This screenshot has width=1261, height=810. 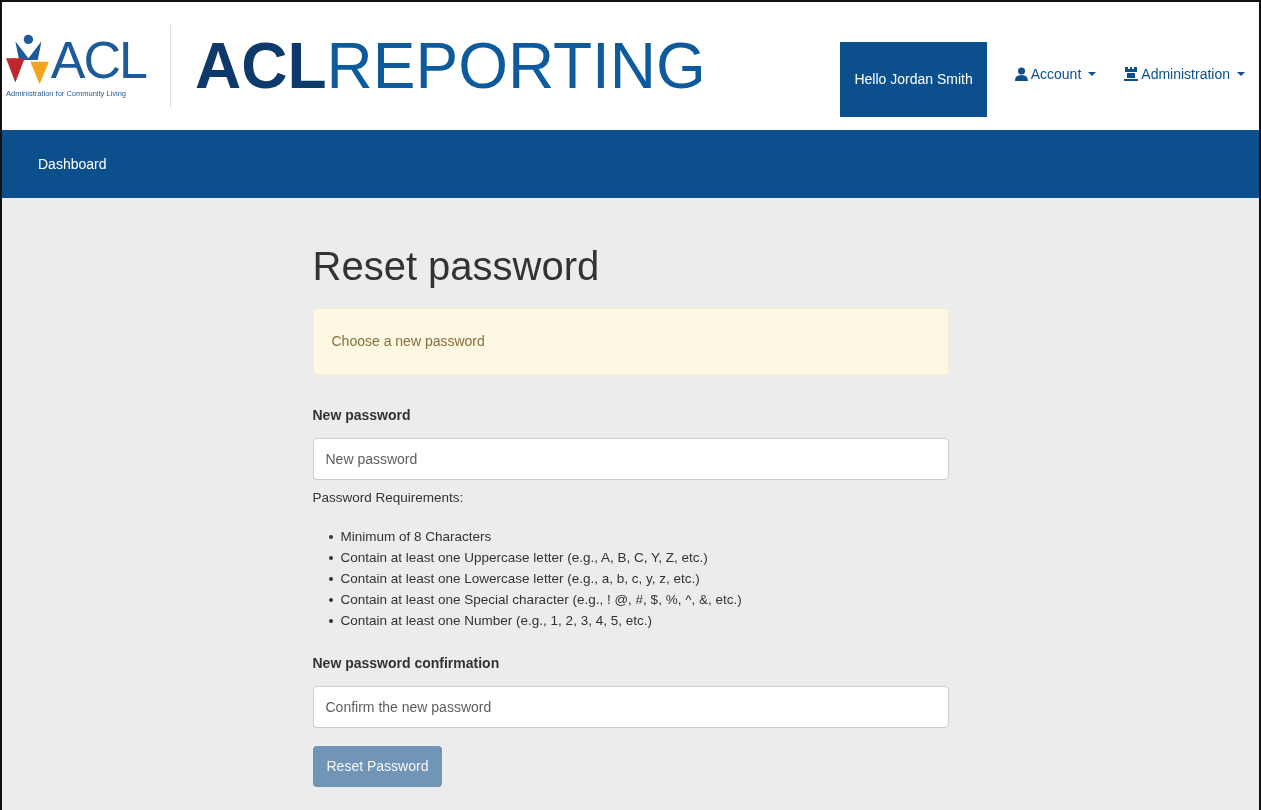 I want to click on field-label: New password, so click(x=362, y=415).